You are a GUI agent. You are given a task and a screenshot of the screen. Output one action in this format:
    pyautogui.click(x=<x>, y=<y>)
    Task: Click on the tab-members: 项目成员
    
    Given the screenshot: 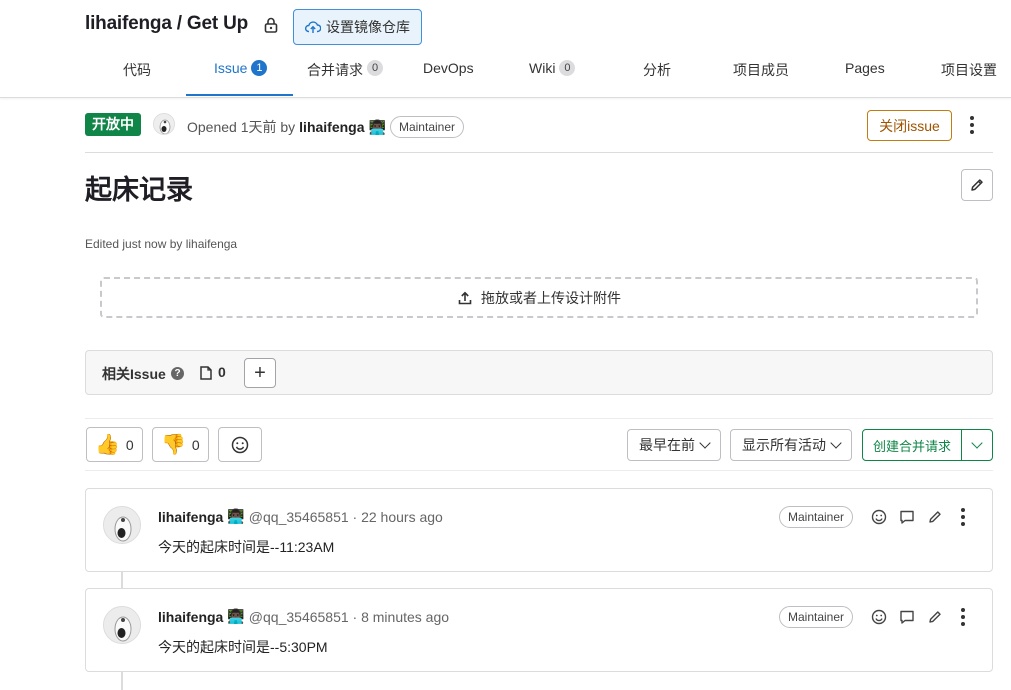 What is the action you would take?
    pyautogui.click(x=761, y=78)
    